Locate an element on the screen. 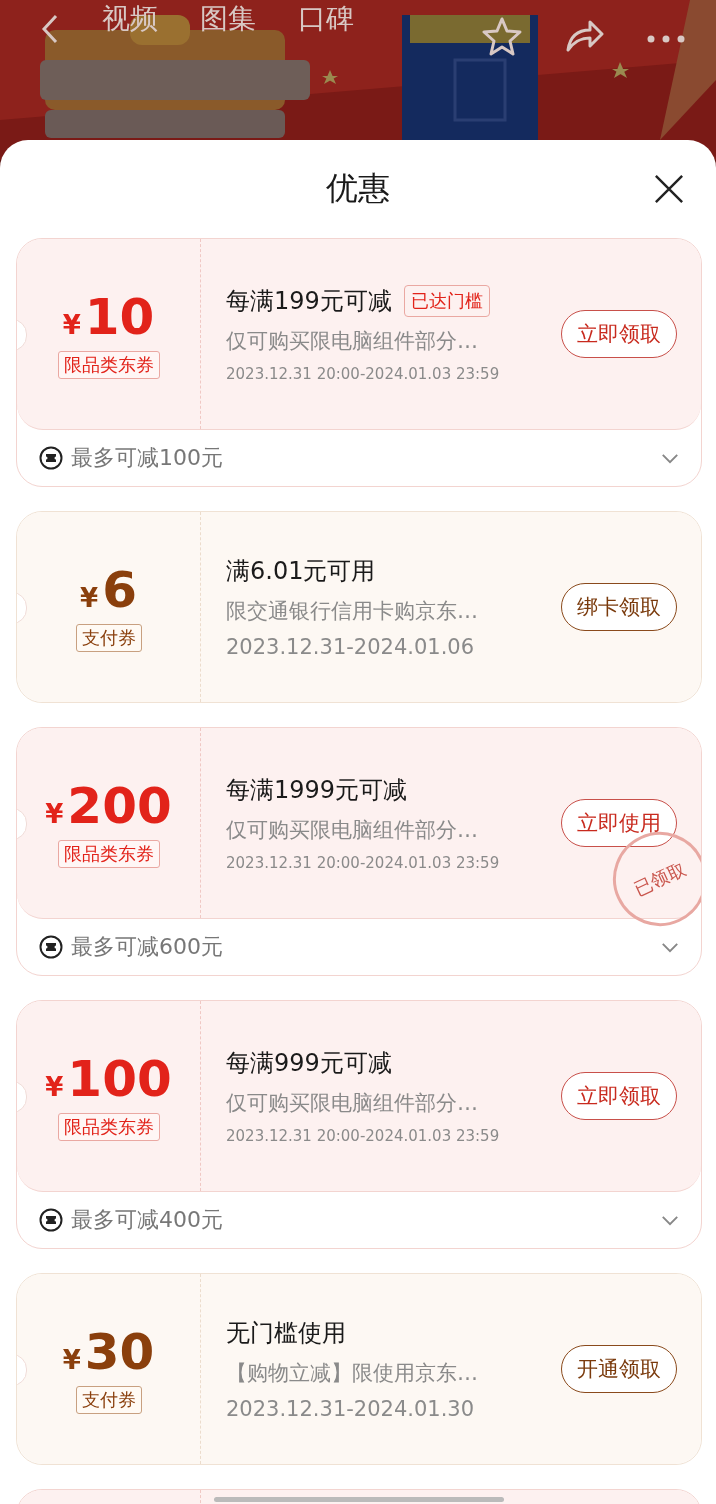  coupon-title: 每满999元可减 is located at coordinates (309, 1063).